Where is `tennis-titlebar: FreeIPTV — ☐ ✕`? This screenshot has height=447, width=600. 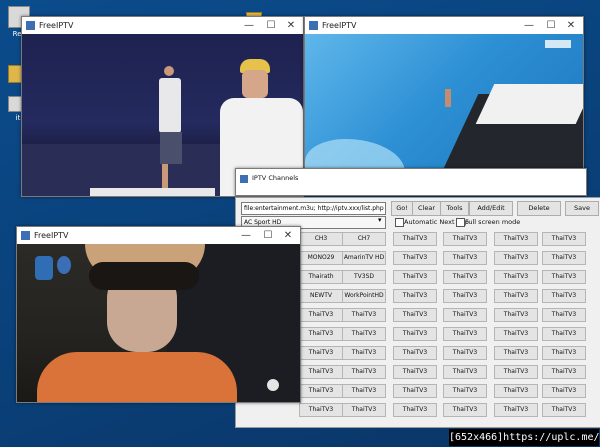
tennis-titlebar: FreeIPTV — ☐ ✕ is located at coordinates (162, 25).